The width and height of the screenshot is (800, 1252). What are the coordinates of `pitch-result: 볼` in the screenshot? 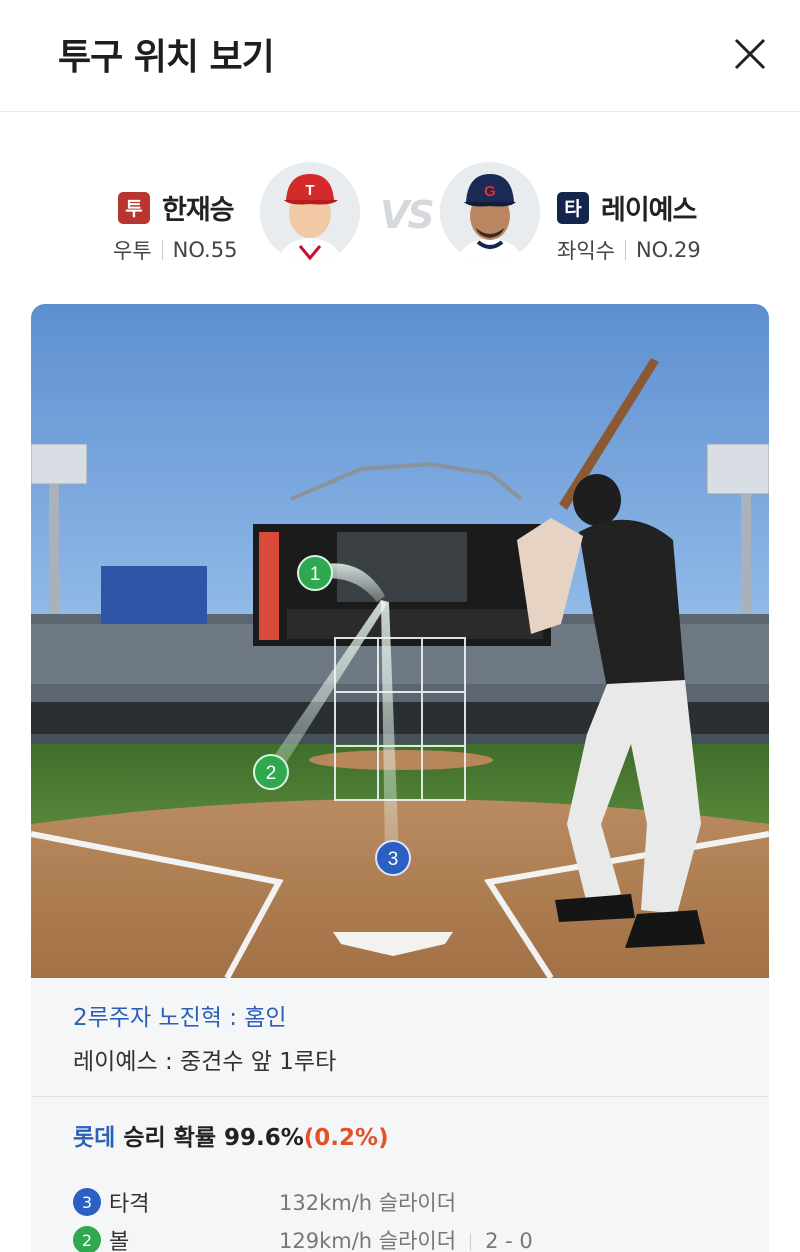 It's located at (119, 1241).